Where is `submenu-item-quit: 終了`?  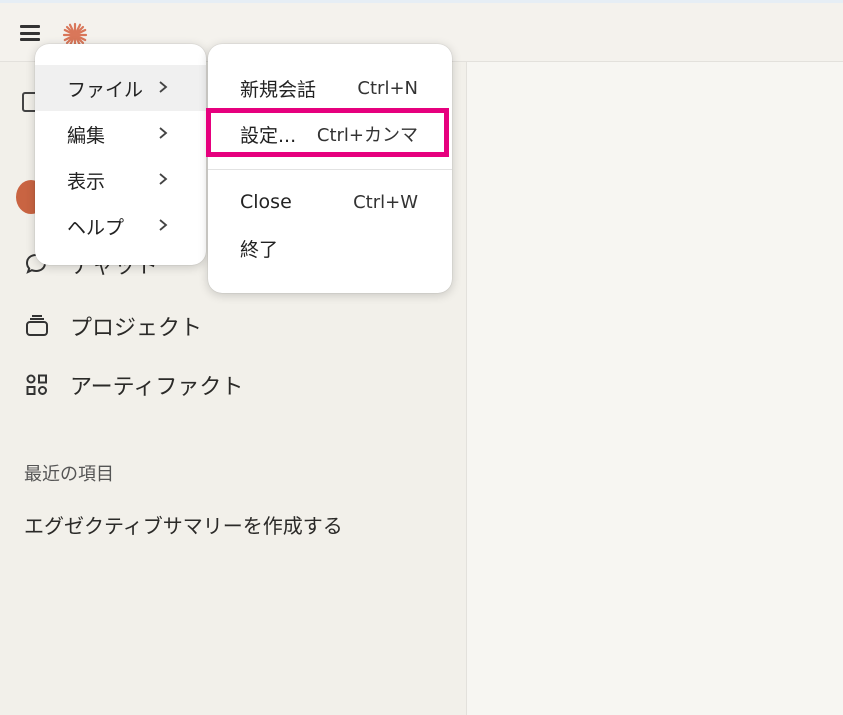
submenu-item-quit: 終了 is located at coordinates (330, 248).